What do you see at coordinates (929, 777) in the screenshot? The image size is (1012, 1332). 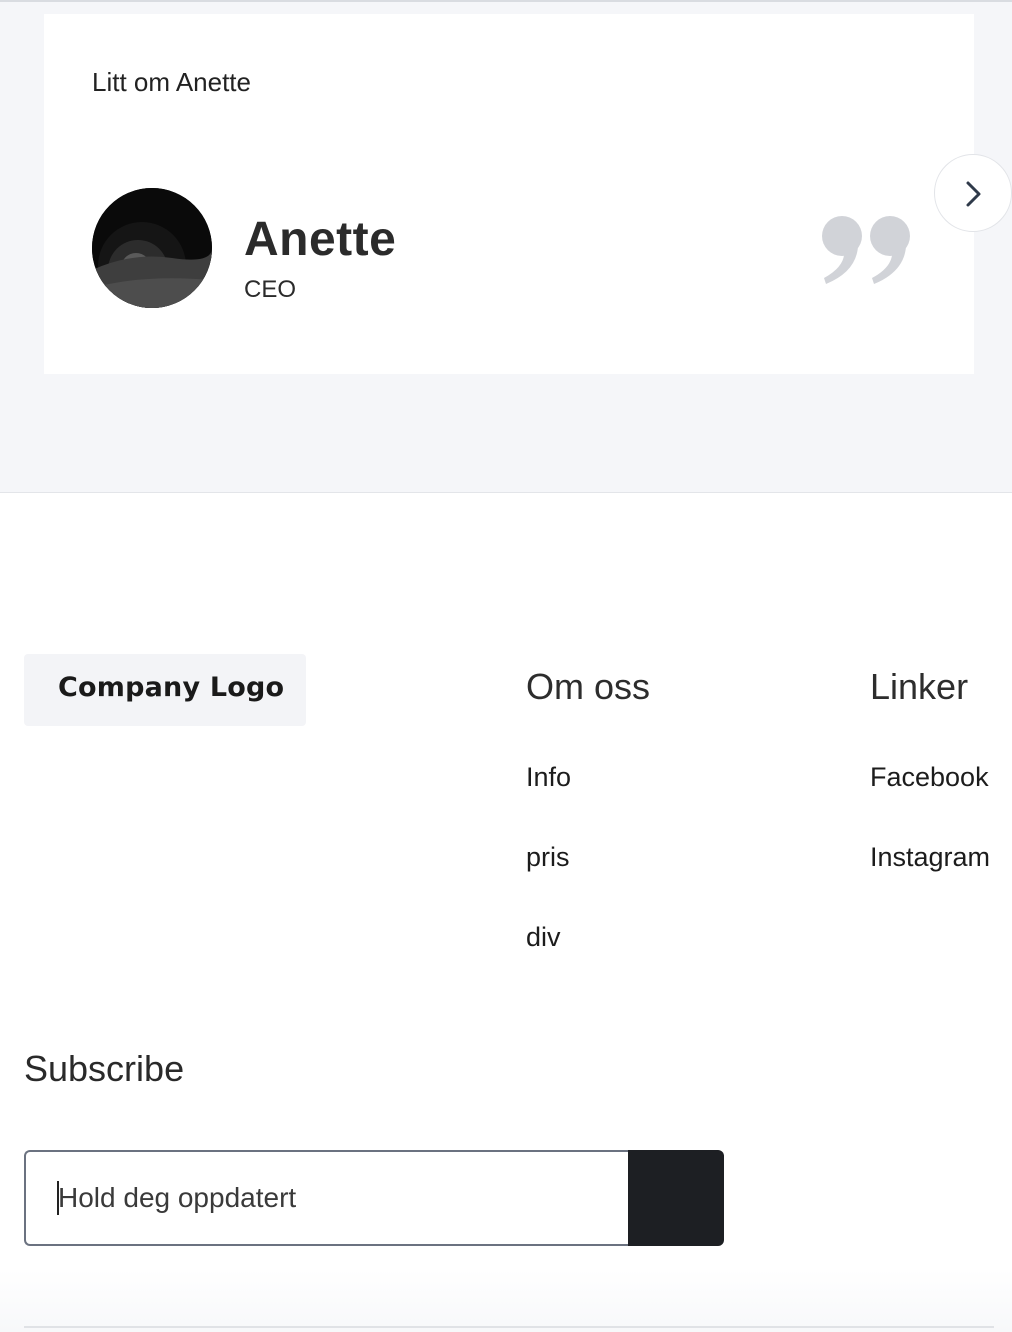 I see `footer-link-facebook: Facebook` at bounding box center [929, 777].